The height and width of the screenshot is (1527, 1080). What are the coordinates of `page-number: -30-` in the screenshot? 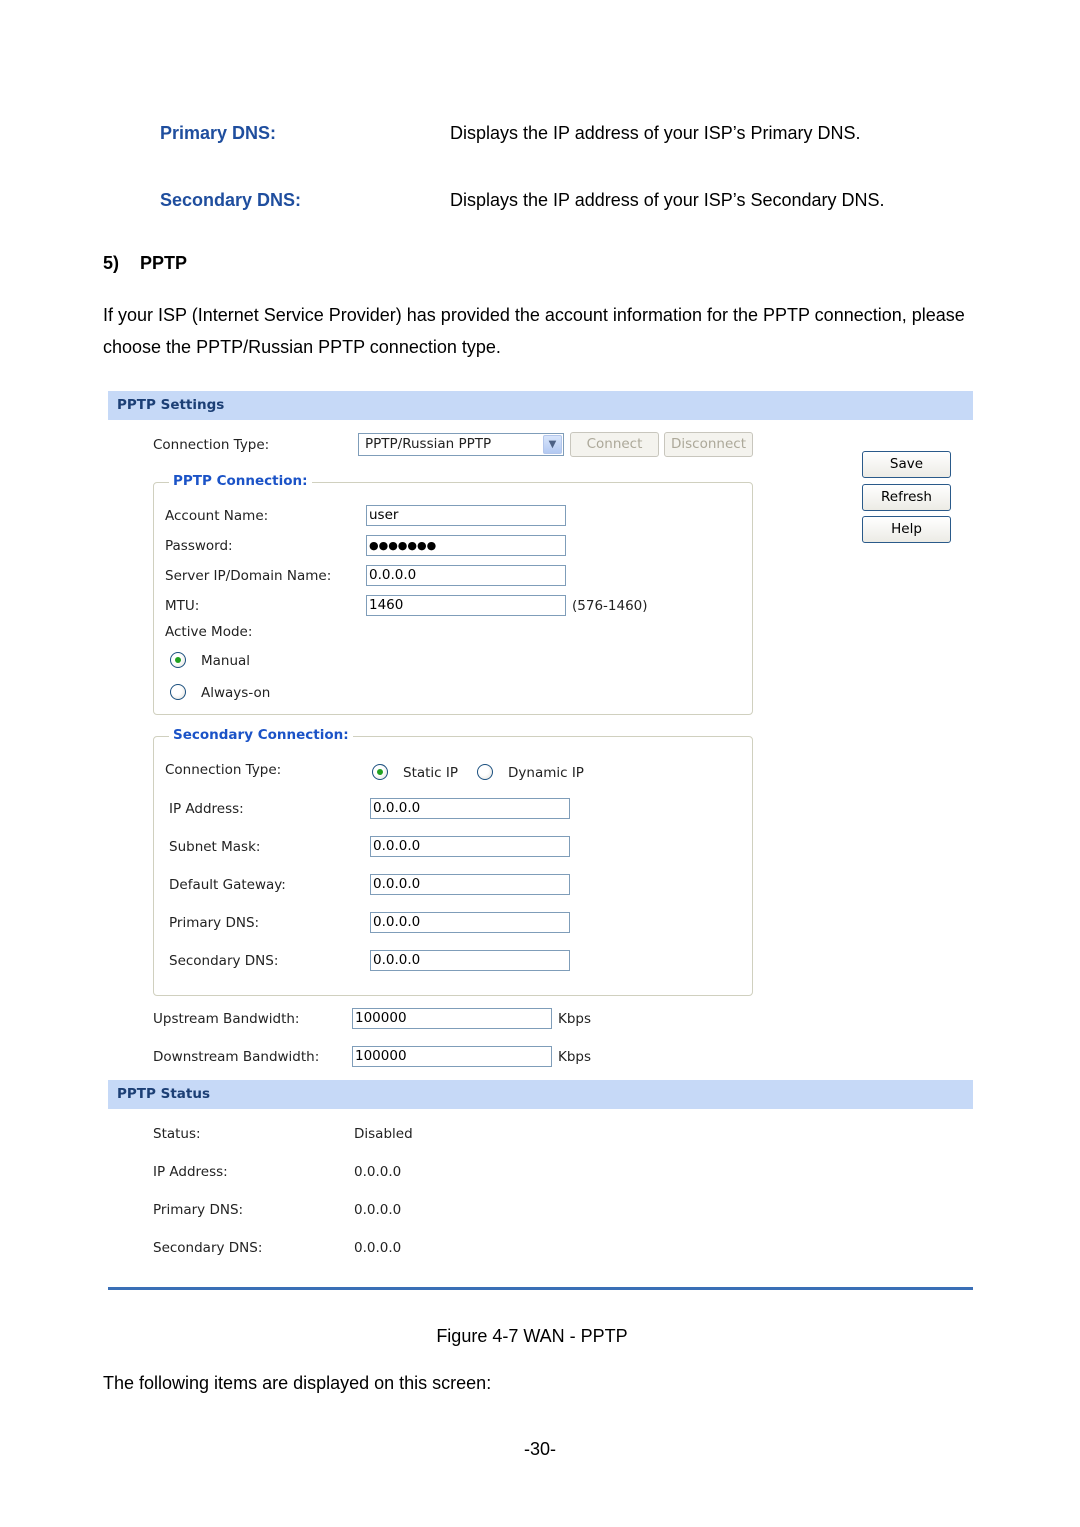 It's located at (539, 1449).